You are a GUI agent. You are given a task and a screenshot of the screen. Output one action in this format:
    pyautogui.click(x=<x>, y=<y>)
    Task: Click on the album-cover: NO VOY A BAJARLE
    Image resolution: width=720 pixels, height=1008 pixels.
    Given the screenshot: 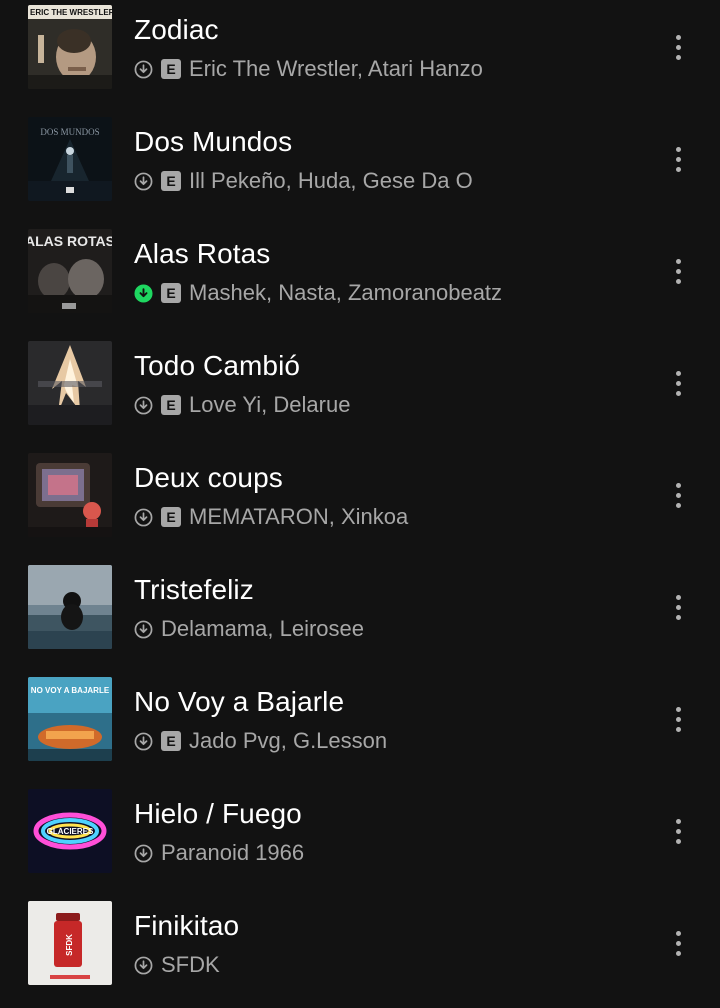 What is the action you would take?
    pyautogui.click(x=70, y=719)
    